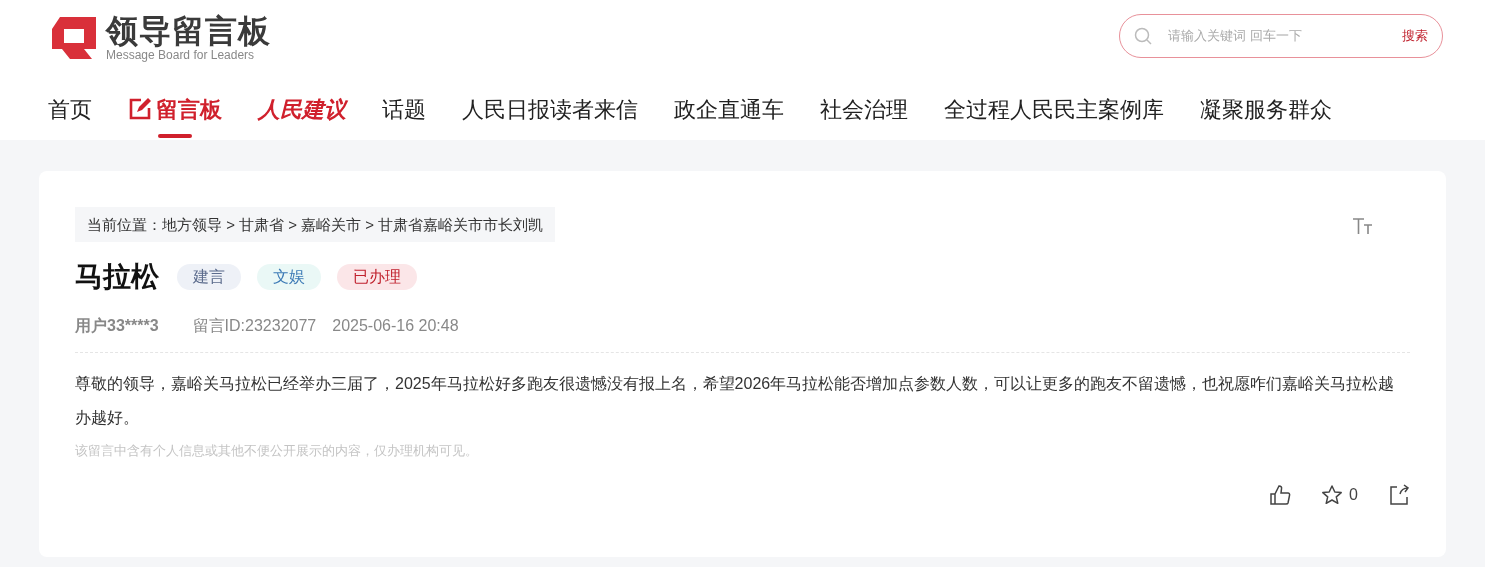  I want to click on logo-title: 领导留言板, so click(188, 31).